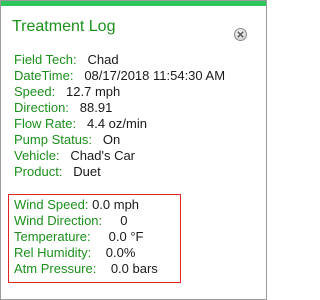 The width and height of the screenshot is (320, 300). What do you see at coordinates (51, 204) in the screenshot?
I see `wind-speed-label: Wind Speed:` at bounding box center [51, 204].